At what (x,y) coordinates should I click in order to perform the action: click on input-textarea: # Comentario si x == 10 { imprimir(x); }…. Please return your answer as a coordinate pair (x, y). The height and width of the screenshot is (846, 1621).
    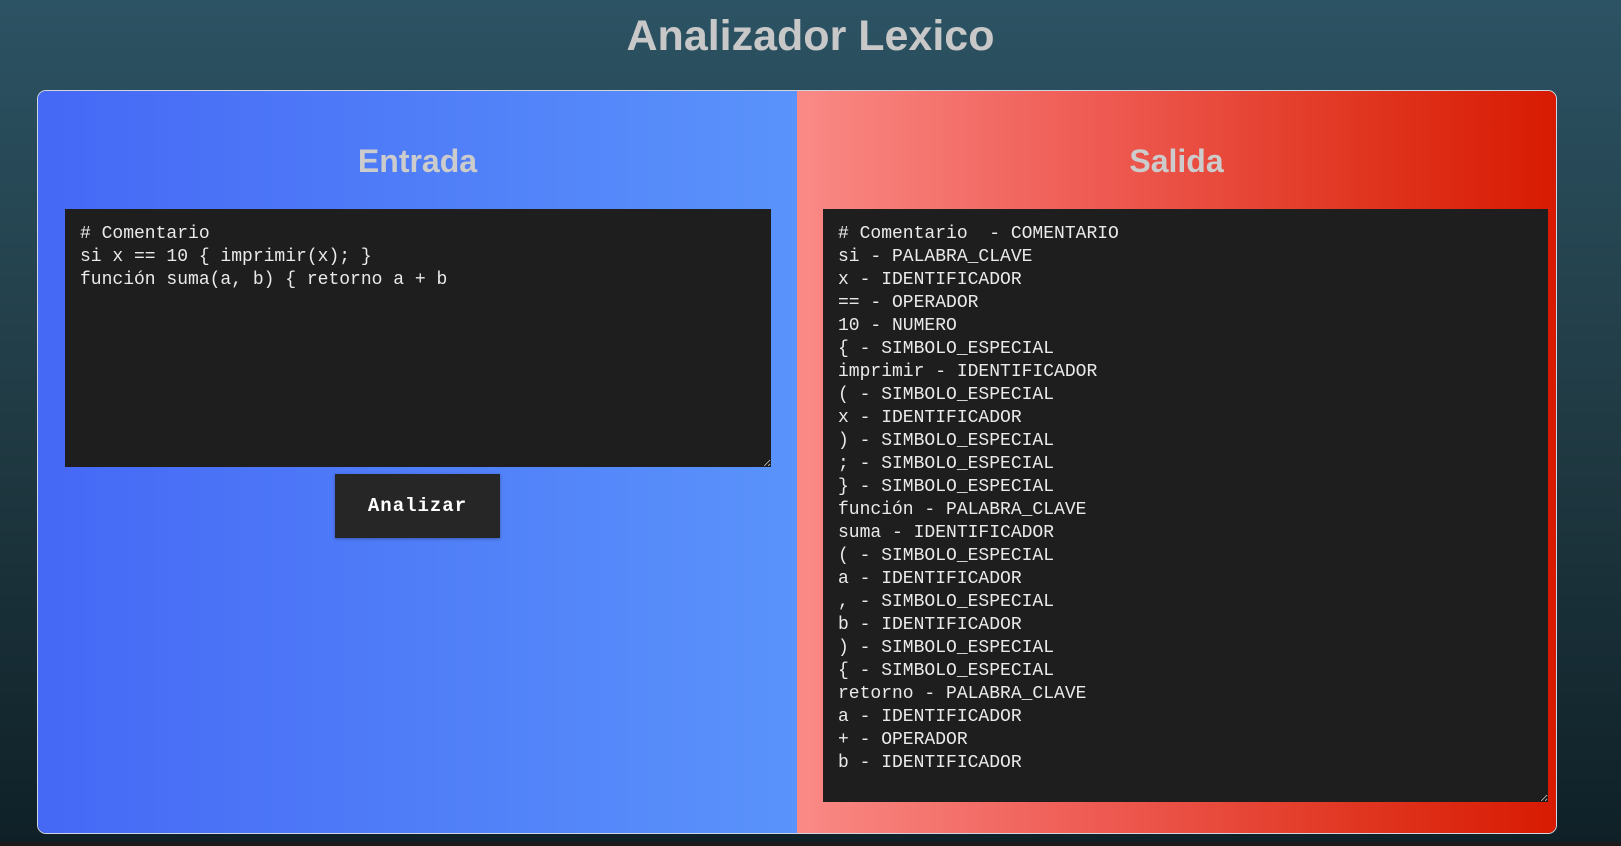
    Looking at the image, I should click on (418, 338).